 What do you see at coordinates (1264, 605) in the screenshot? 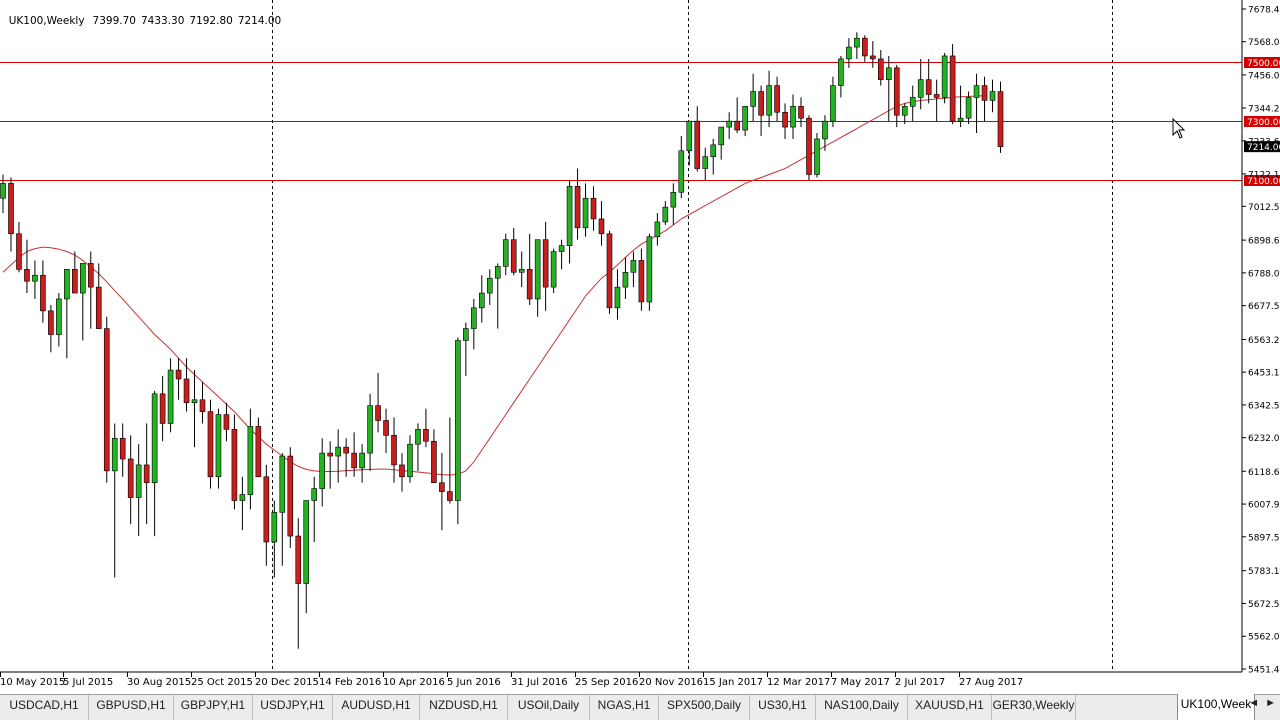
I see `price-tick-label: 5672.55` at bounding box center [1264, 605].